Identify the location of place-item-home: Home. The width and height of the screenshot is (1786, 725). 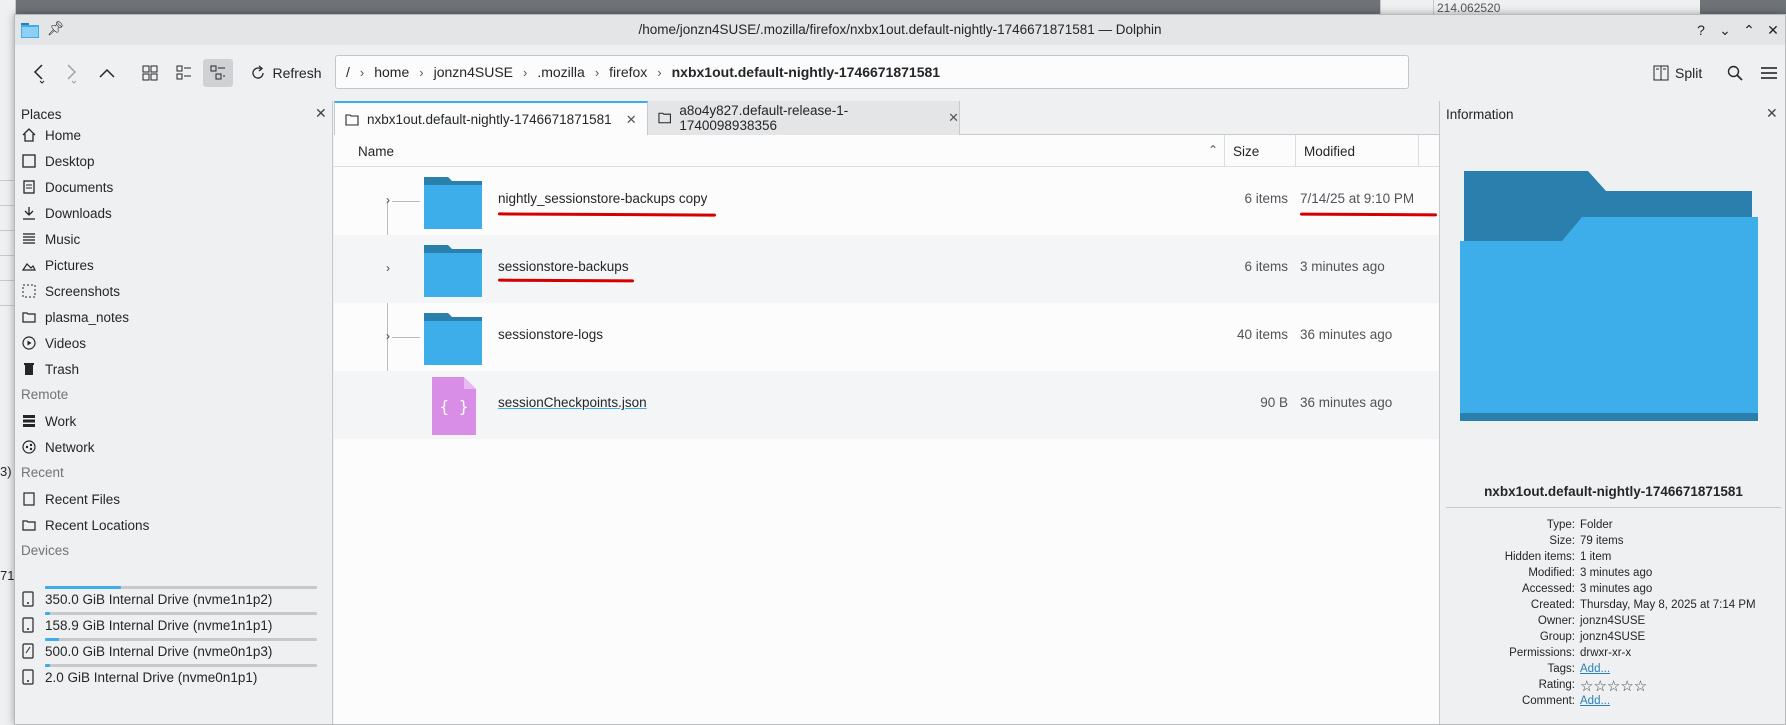
(171, 135).